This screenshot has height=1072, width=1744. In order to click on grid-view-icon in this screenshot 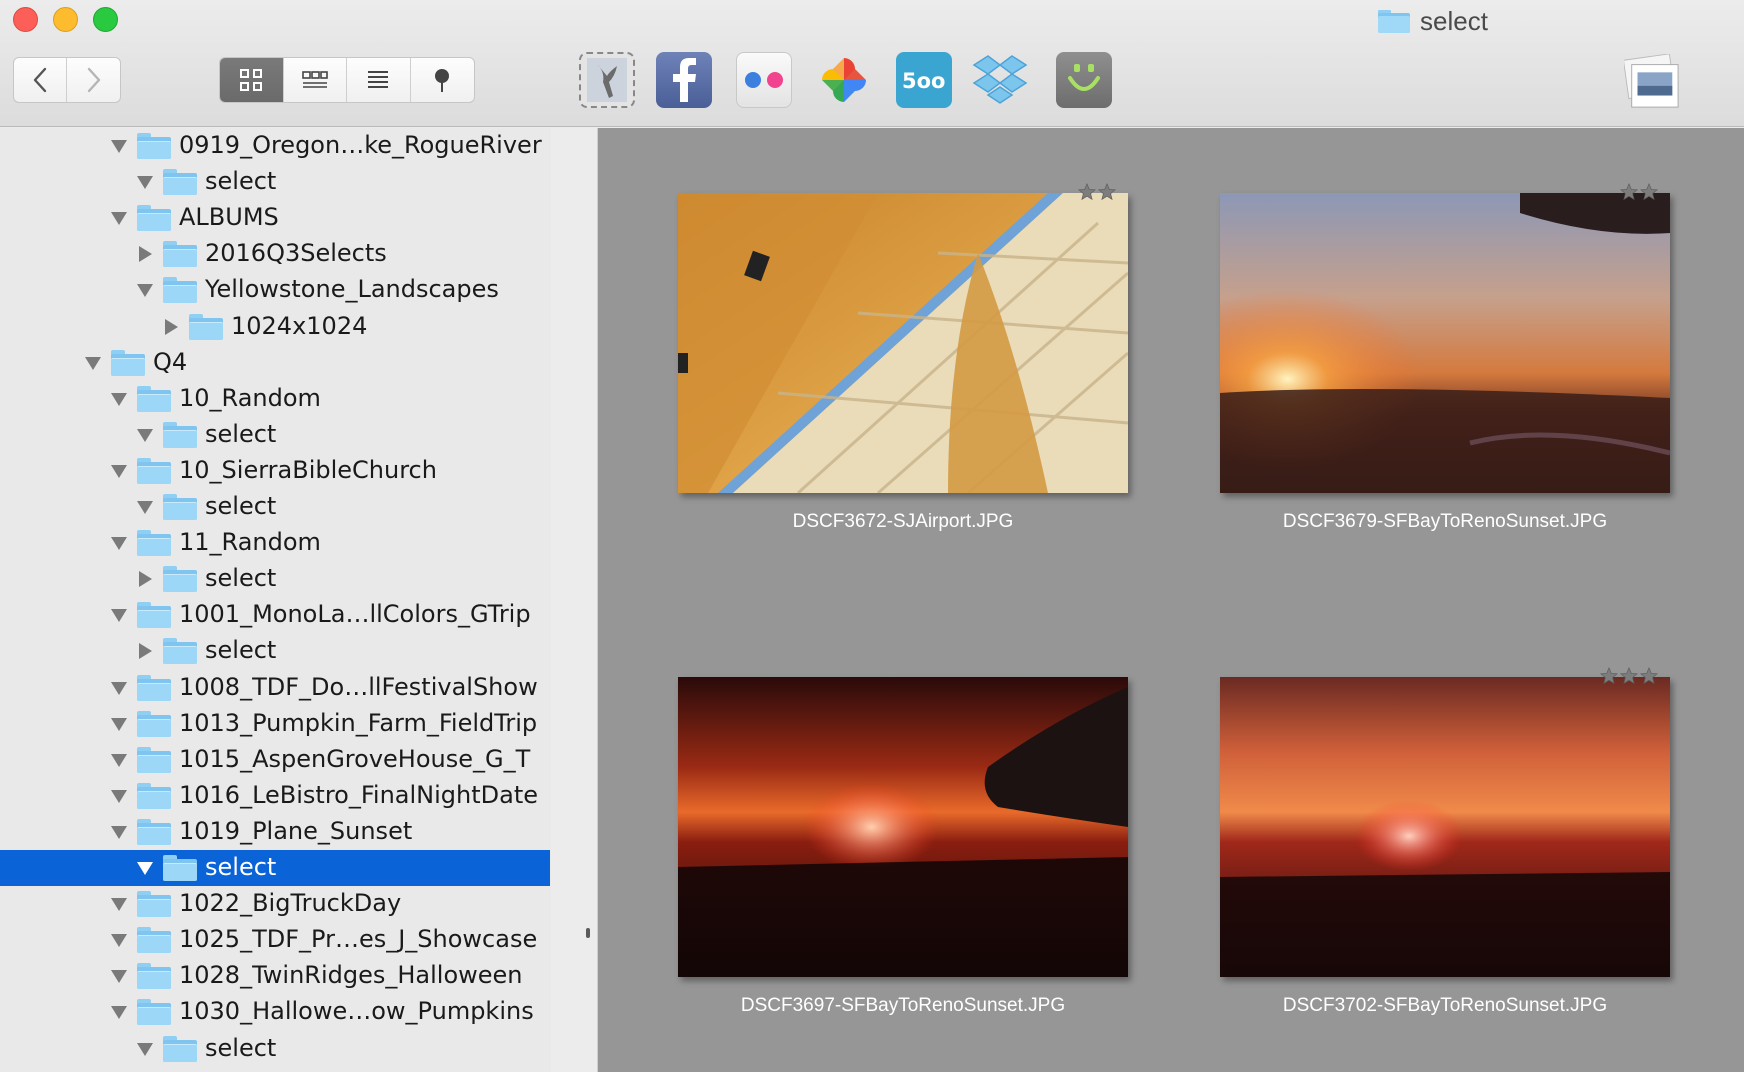, I will do `click(251, 80)`.